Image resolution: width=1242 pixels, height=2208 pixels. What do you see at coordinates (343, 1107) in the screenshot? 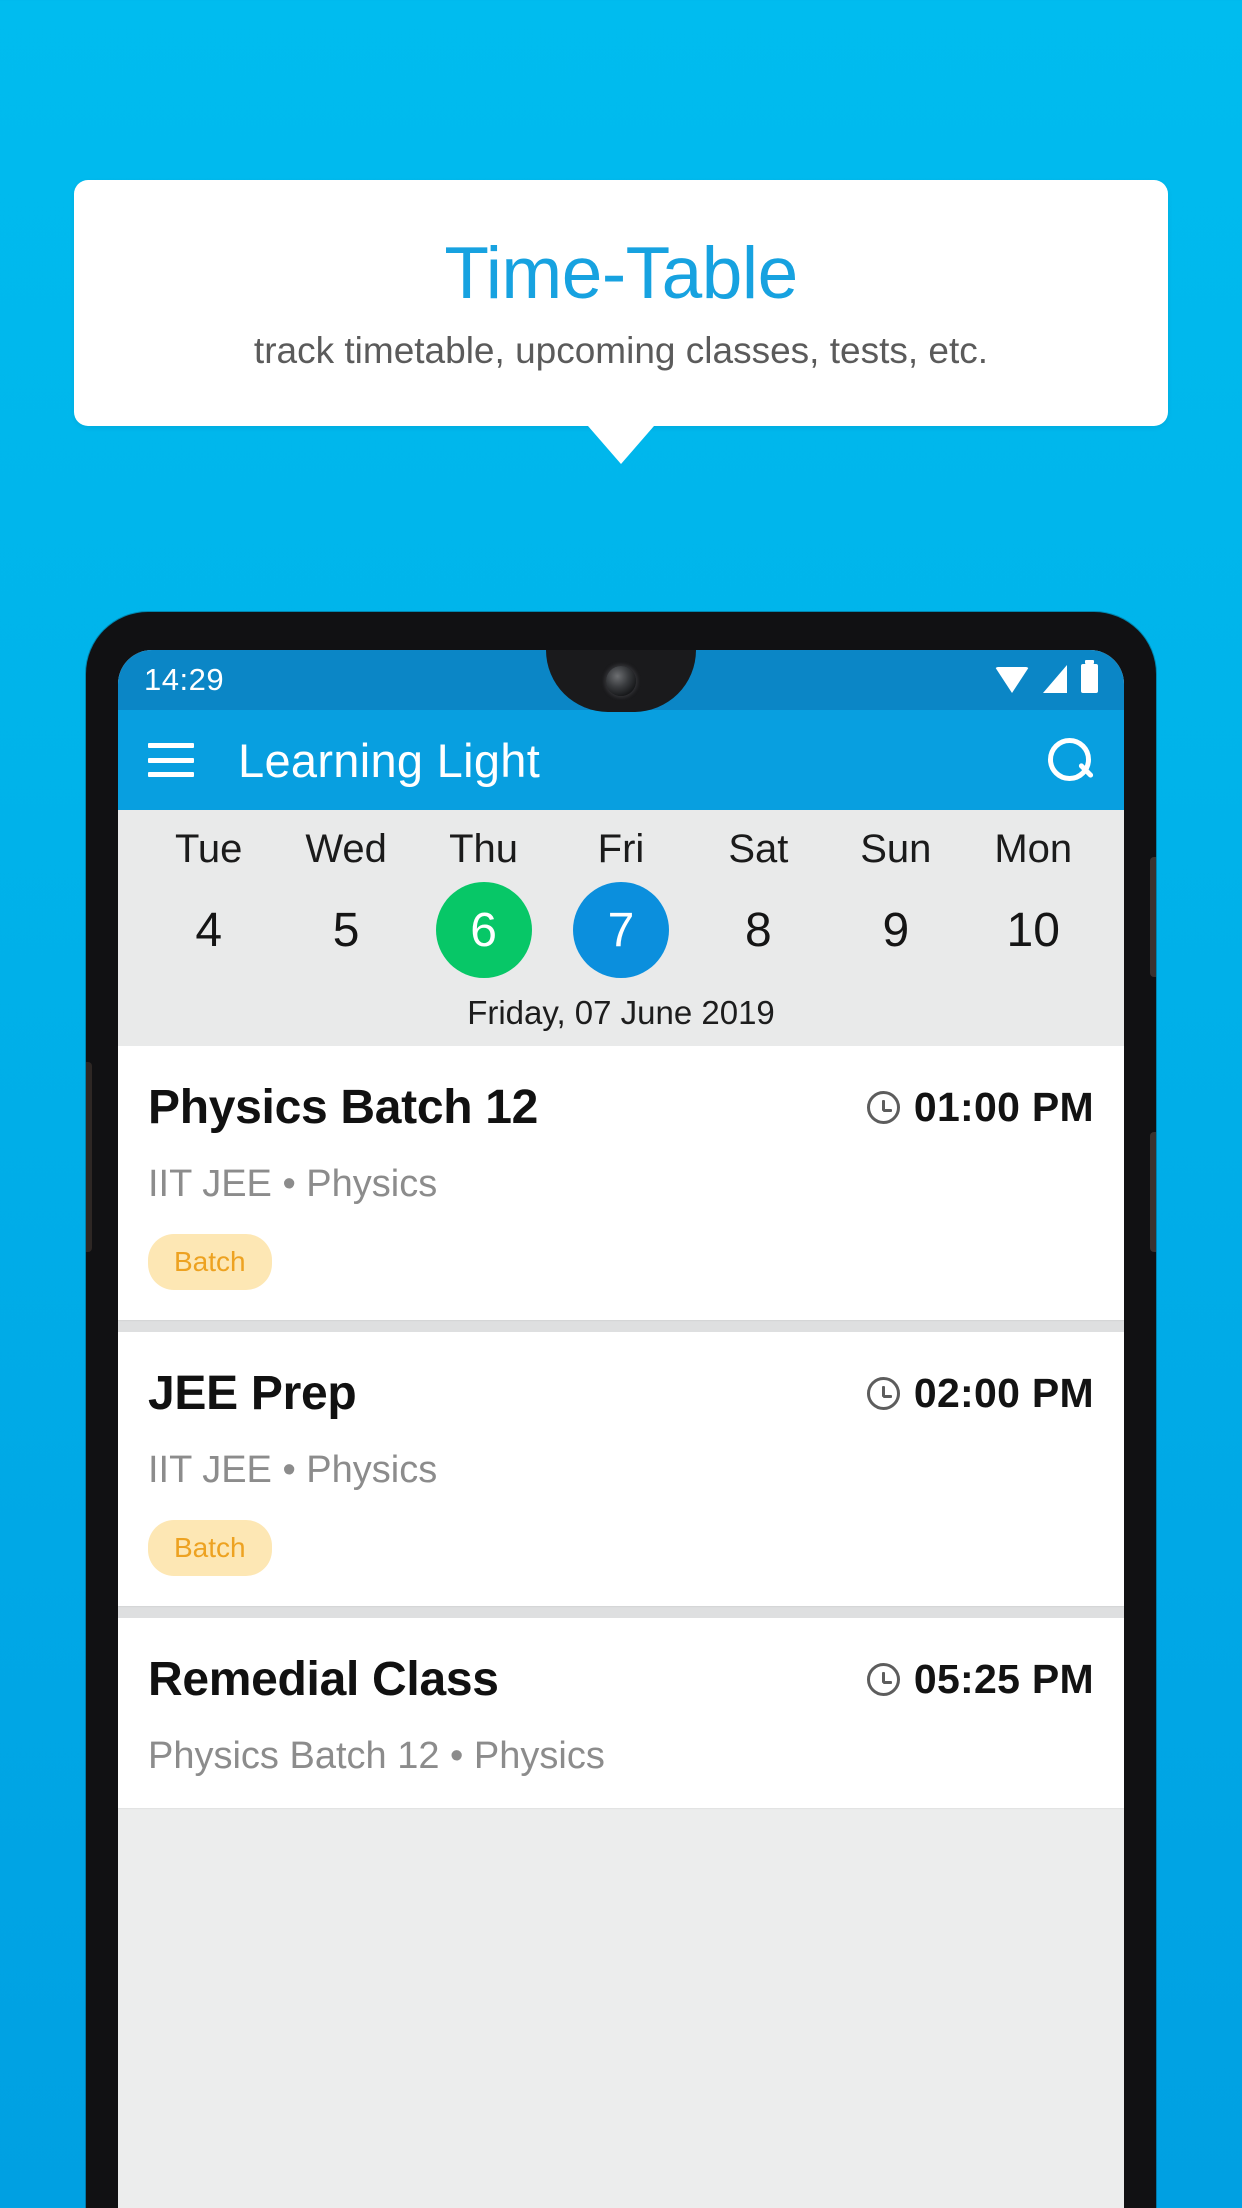
I see `class-title: Physics Batch 12` at bounding box center [343, 1107].